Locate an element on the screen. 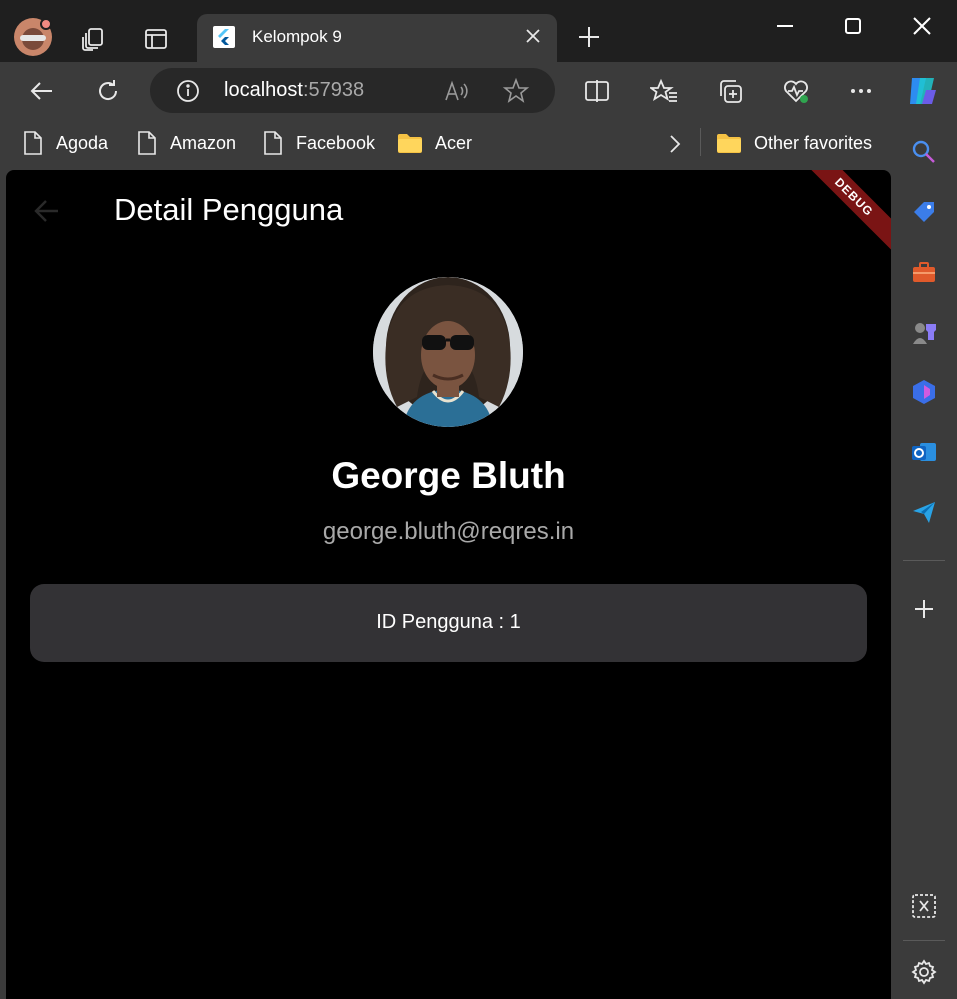 The height and width of the screenshot is (999, 957). user-id-card: ID Pengguna : 1 is located at coordinates (448, 623).